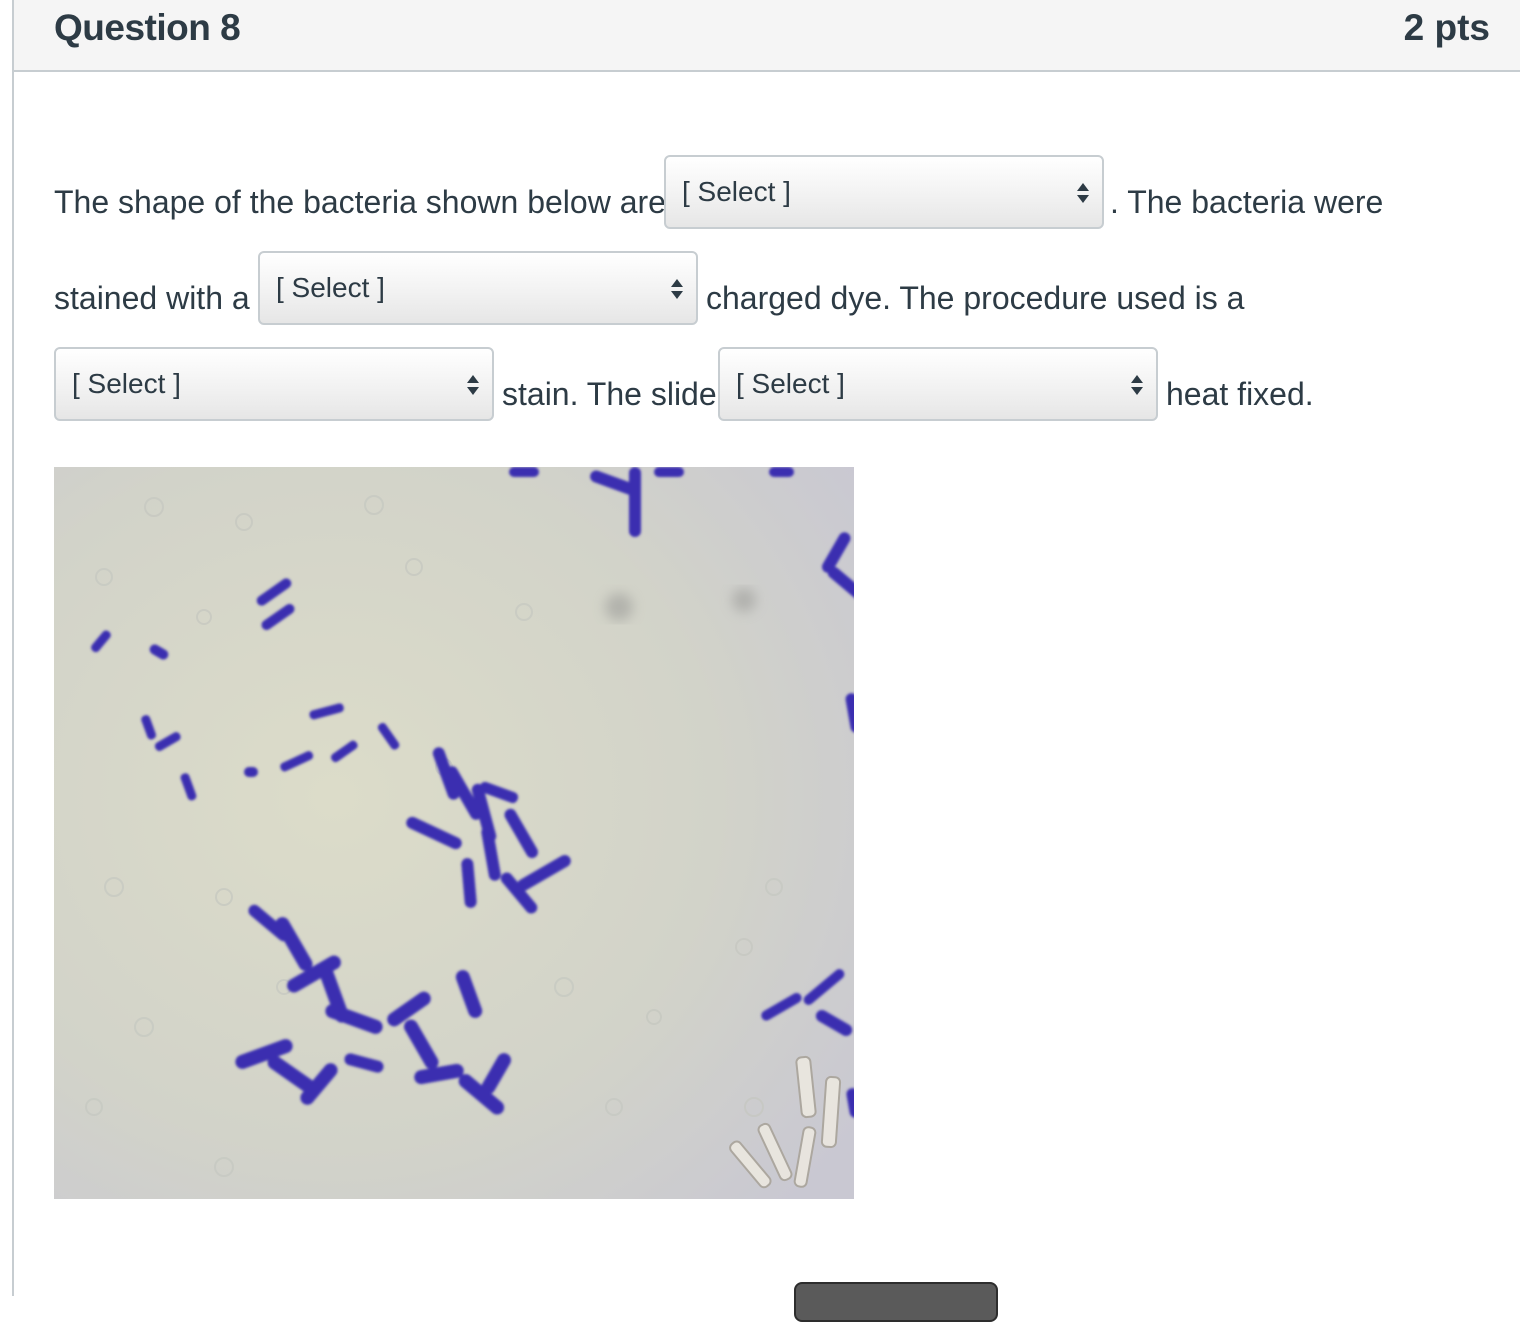  What do you see at coordinates (896, 1302) in the screenshot?
I see `submit-button` at bounding box center [896, 1302].